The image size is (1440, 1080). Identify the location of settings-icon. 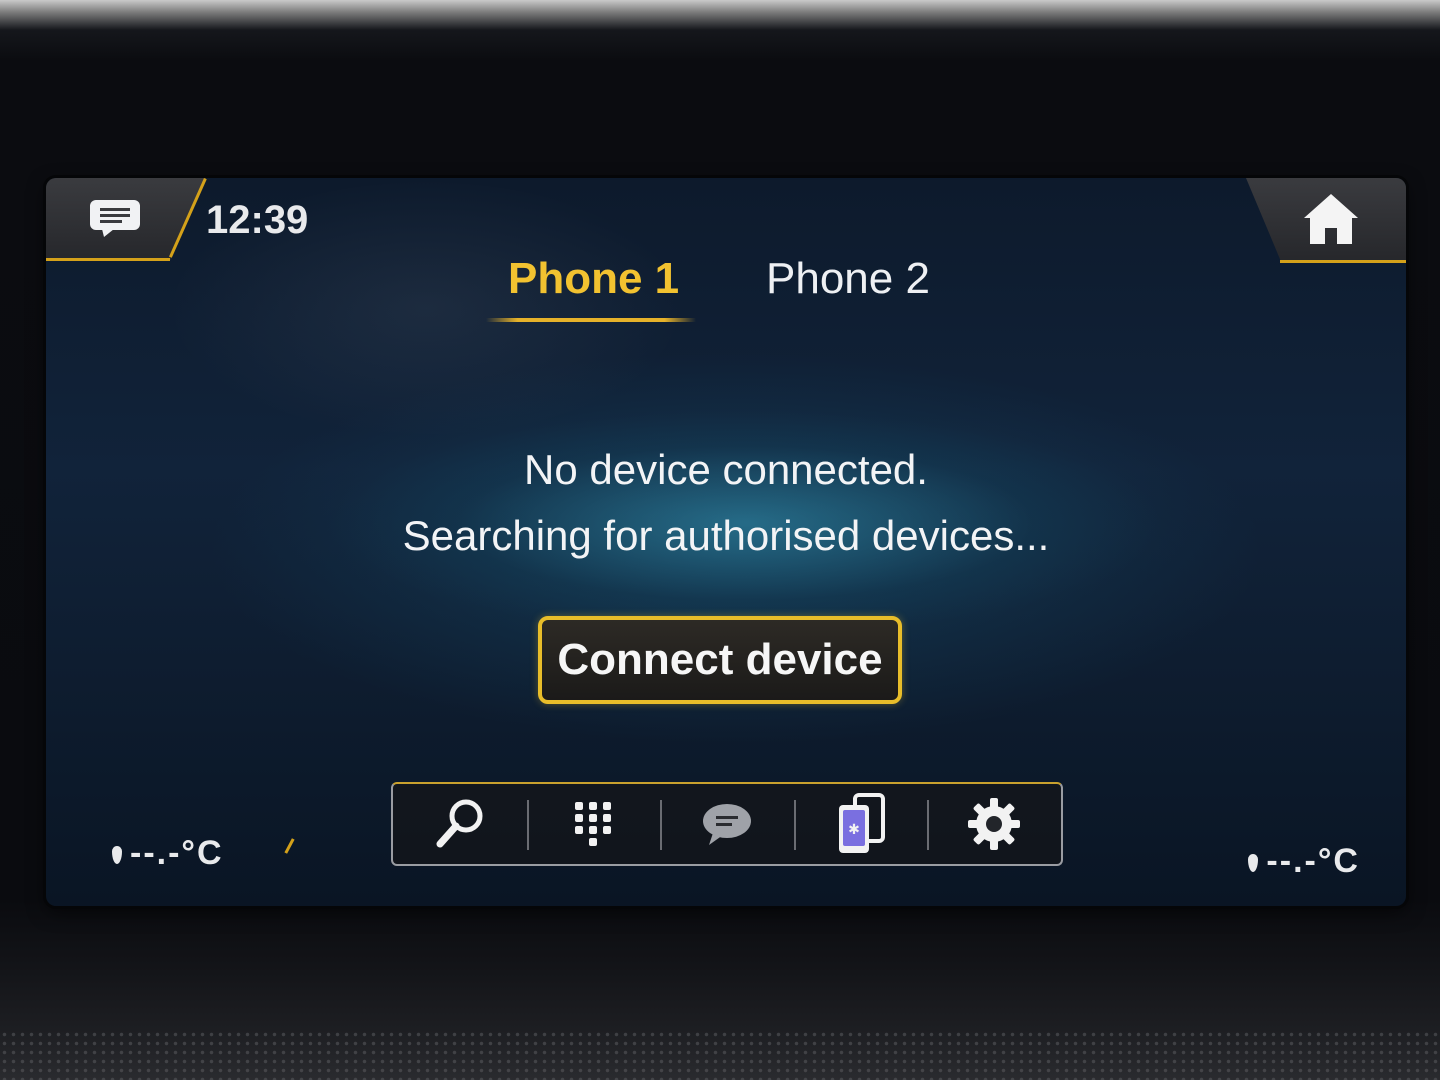
(994, 824).